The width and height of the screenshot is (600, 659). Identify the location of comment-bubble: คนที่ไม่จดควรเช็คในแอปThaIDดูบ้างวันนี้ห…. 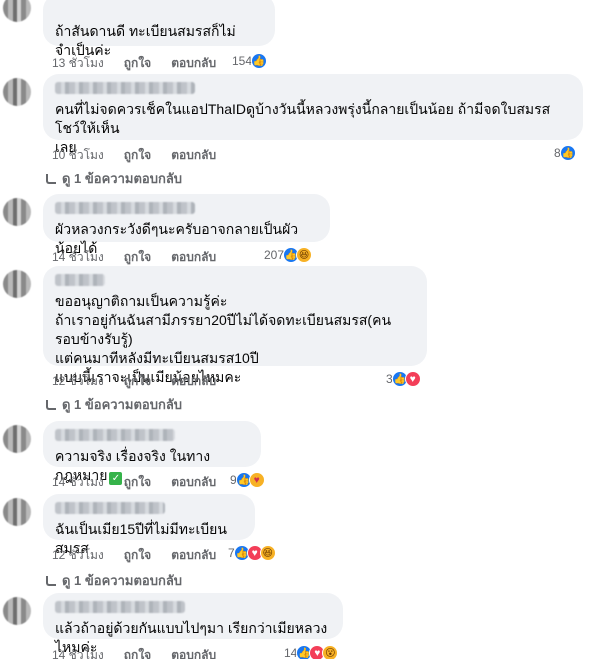
(313, 114).